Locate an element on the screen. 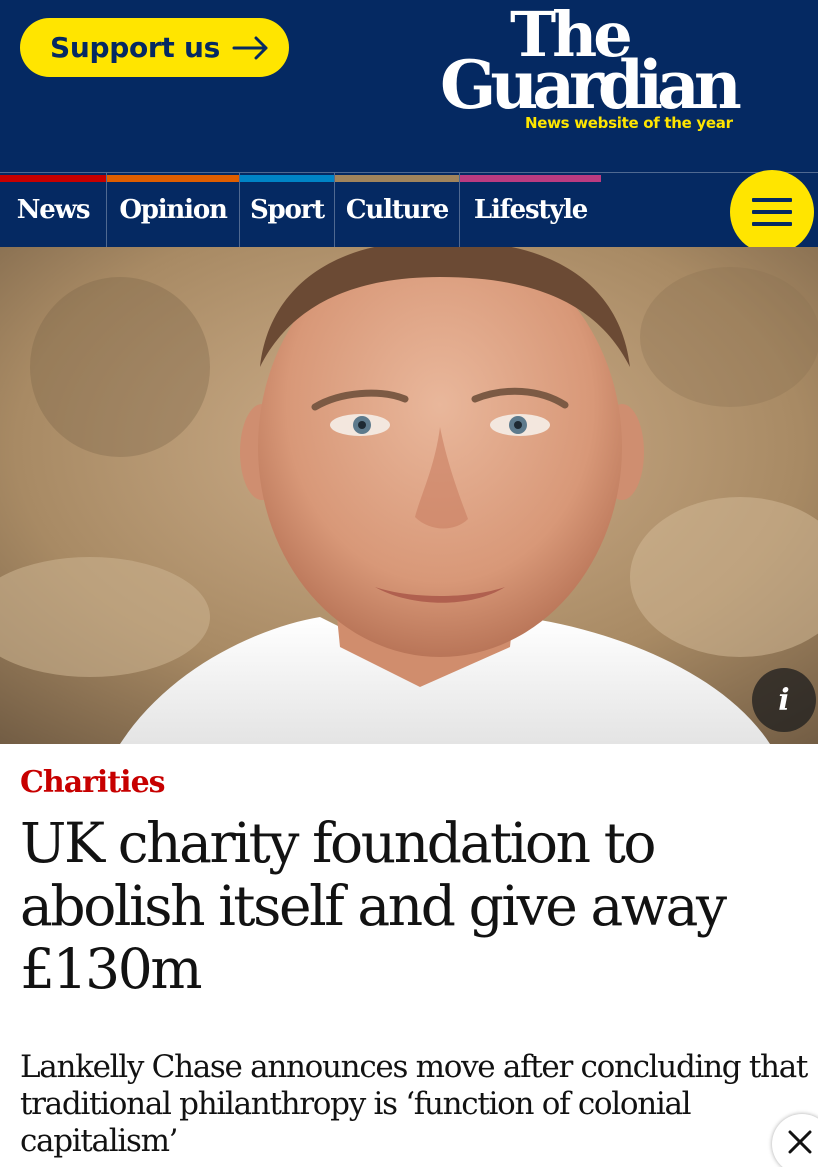 The height and width of the screenshot is (1167, 818). nav-item-news: News is located at coordinates (53, 210).